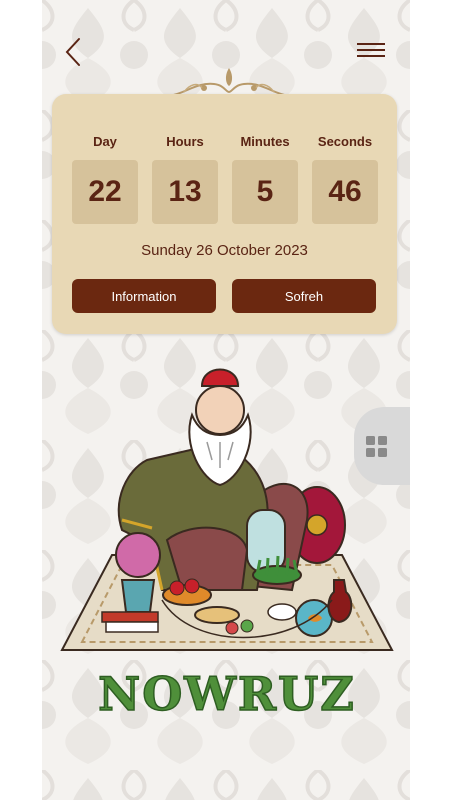 This screenshot has width=450, height=800. What do you see at coordinates (185, 141) in the screenshot?
I see `hours-label: Hours` at bounding box center [185, 141].